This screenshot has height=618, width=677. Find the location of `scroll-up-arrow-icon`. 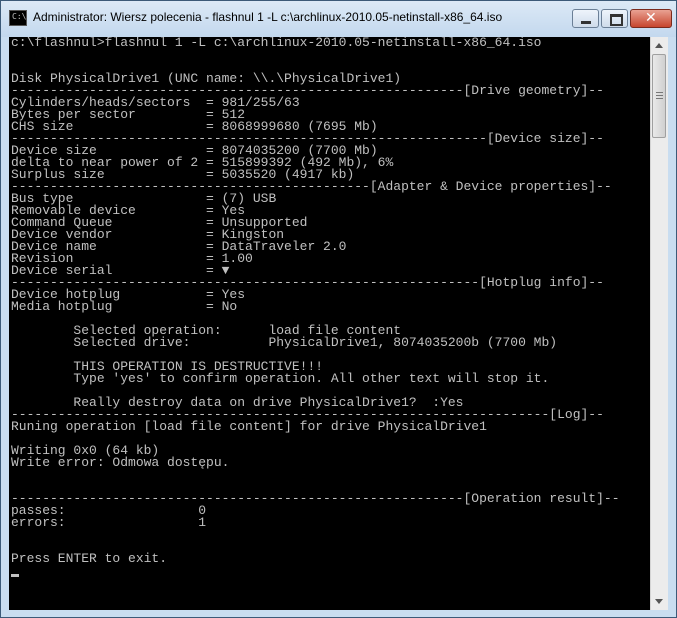

scroll-up-arrow-icon is located at coordinates (659, 45).